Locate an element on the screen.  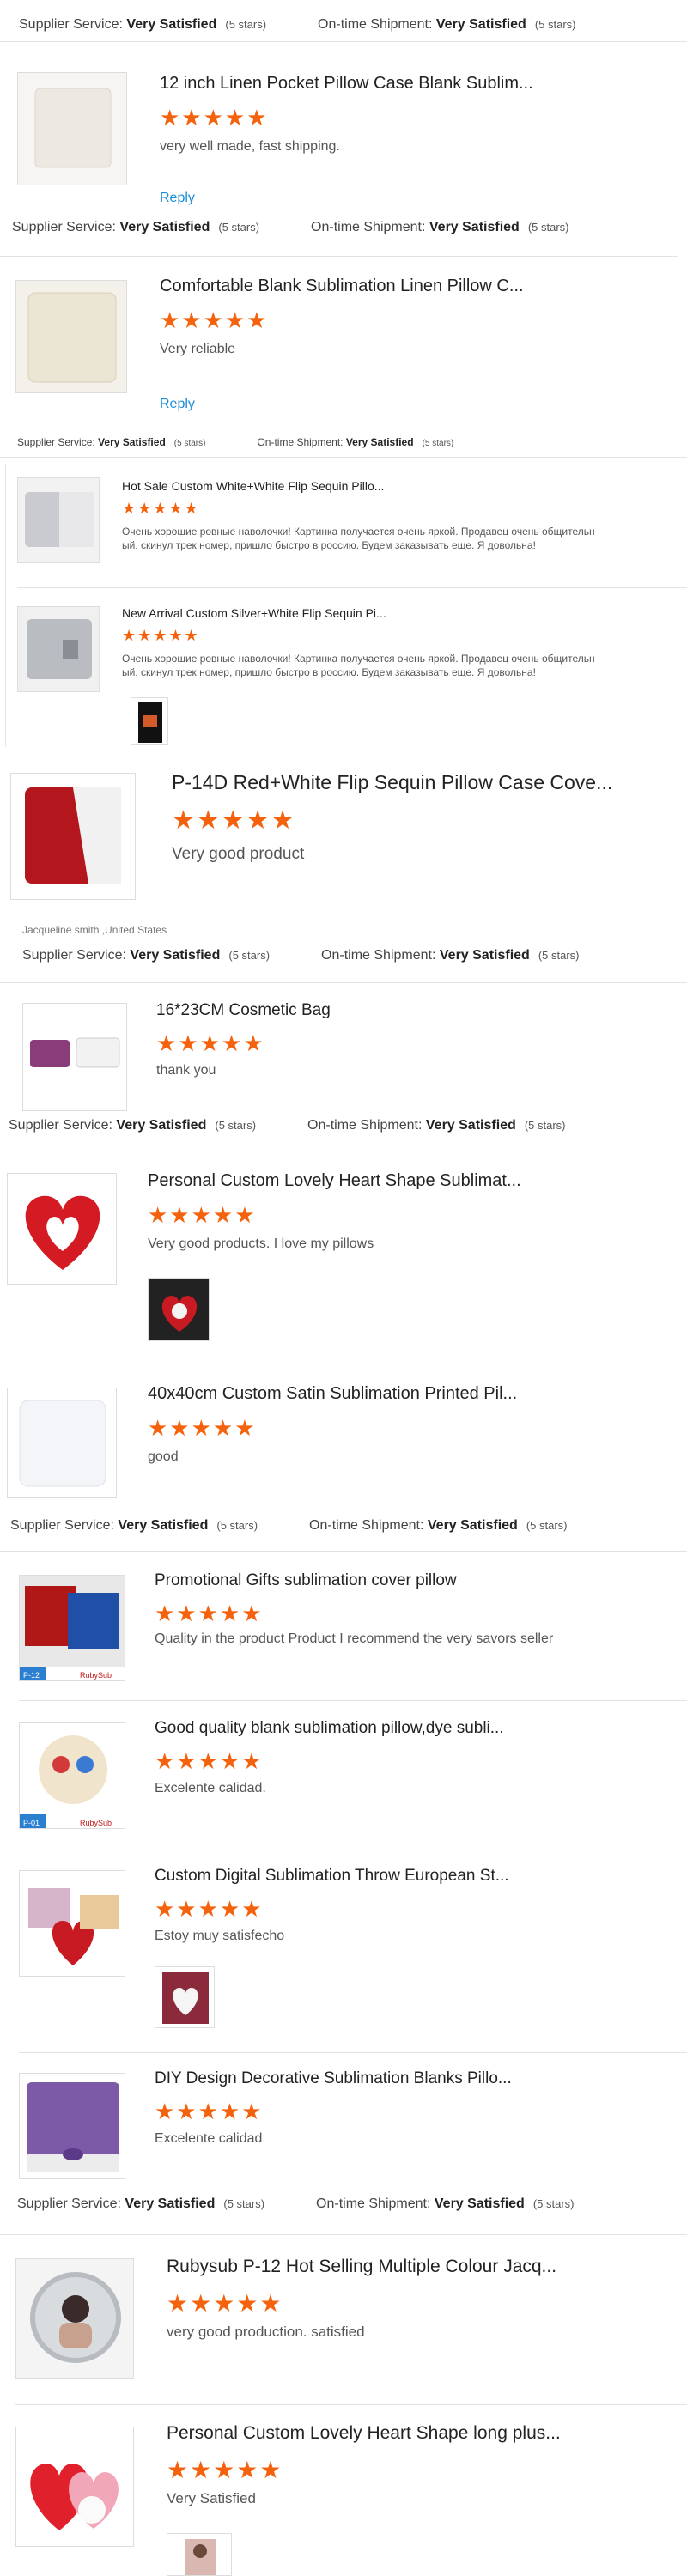
product-thumbnail: P-01 RubySub is located at coordinates (72, 1776).